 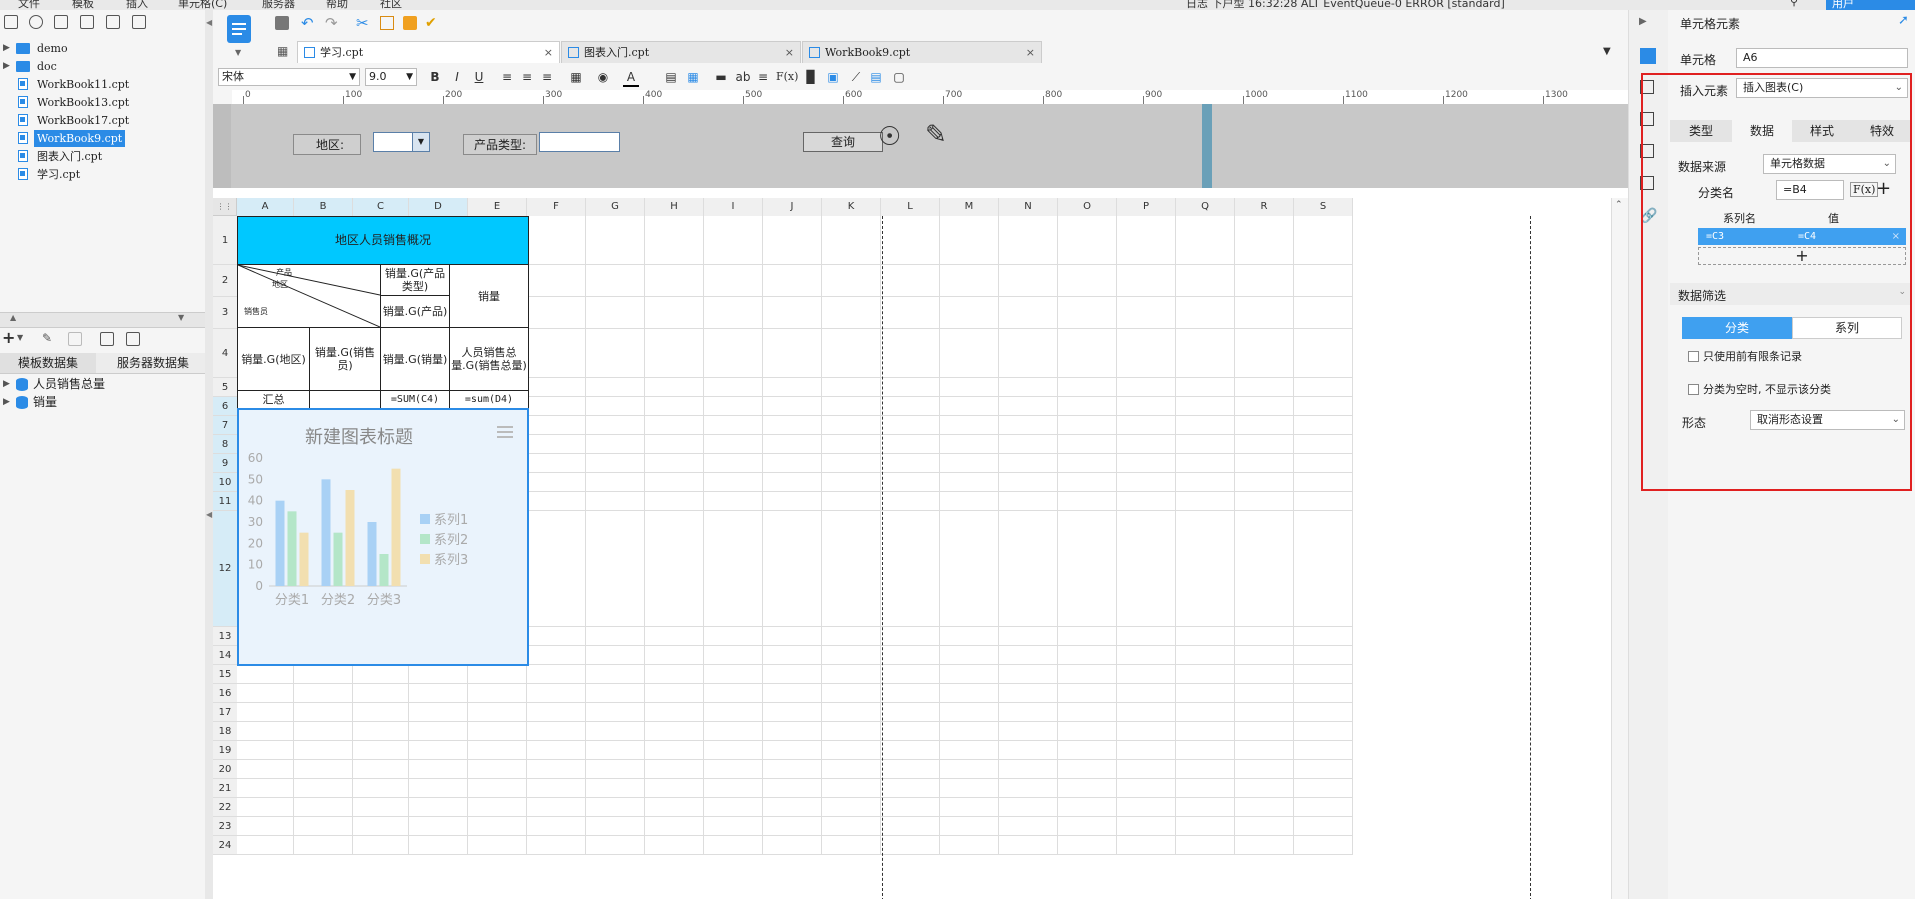 I want to click on form-select: 取消形态设置 ⌄, so click(x=1827, y=420).